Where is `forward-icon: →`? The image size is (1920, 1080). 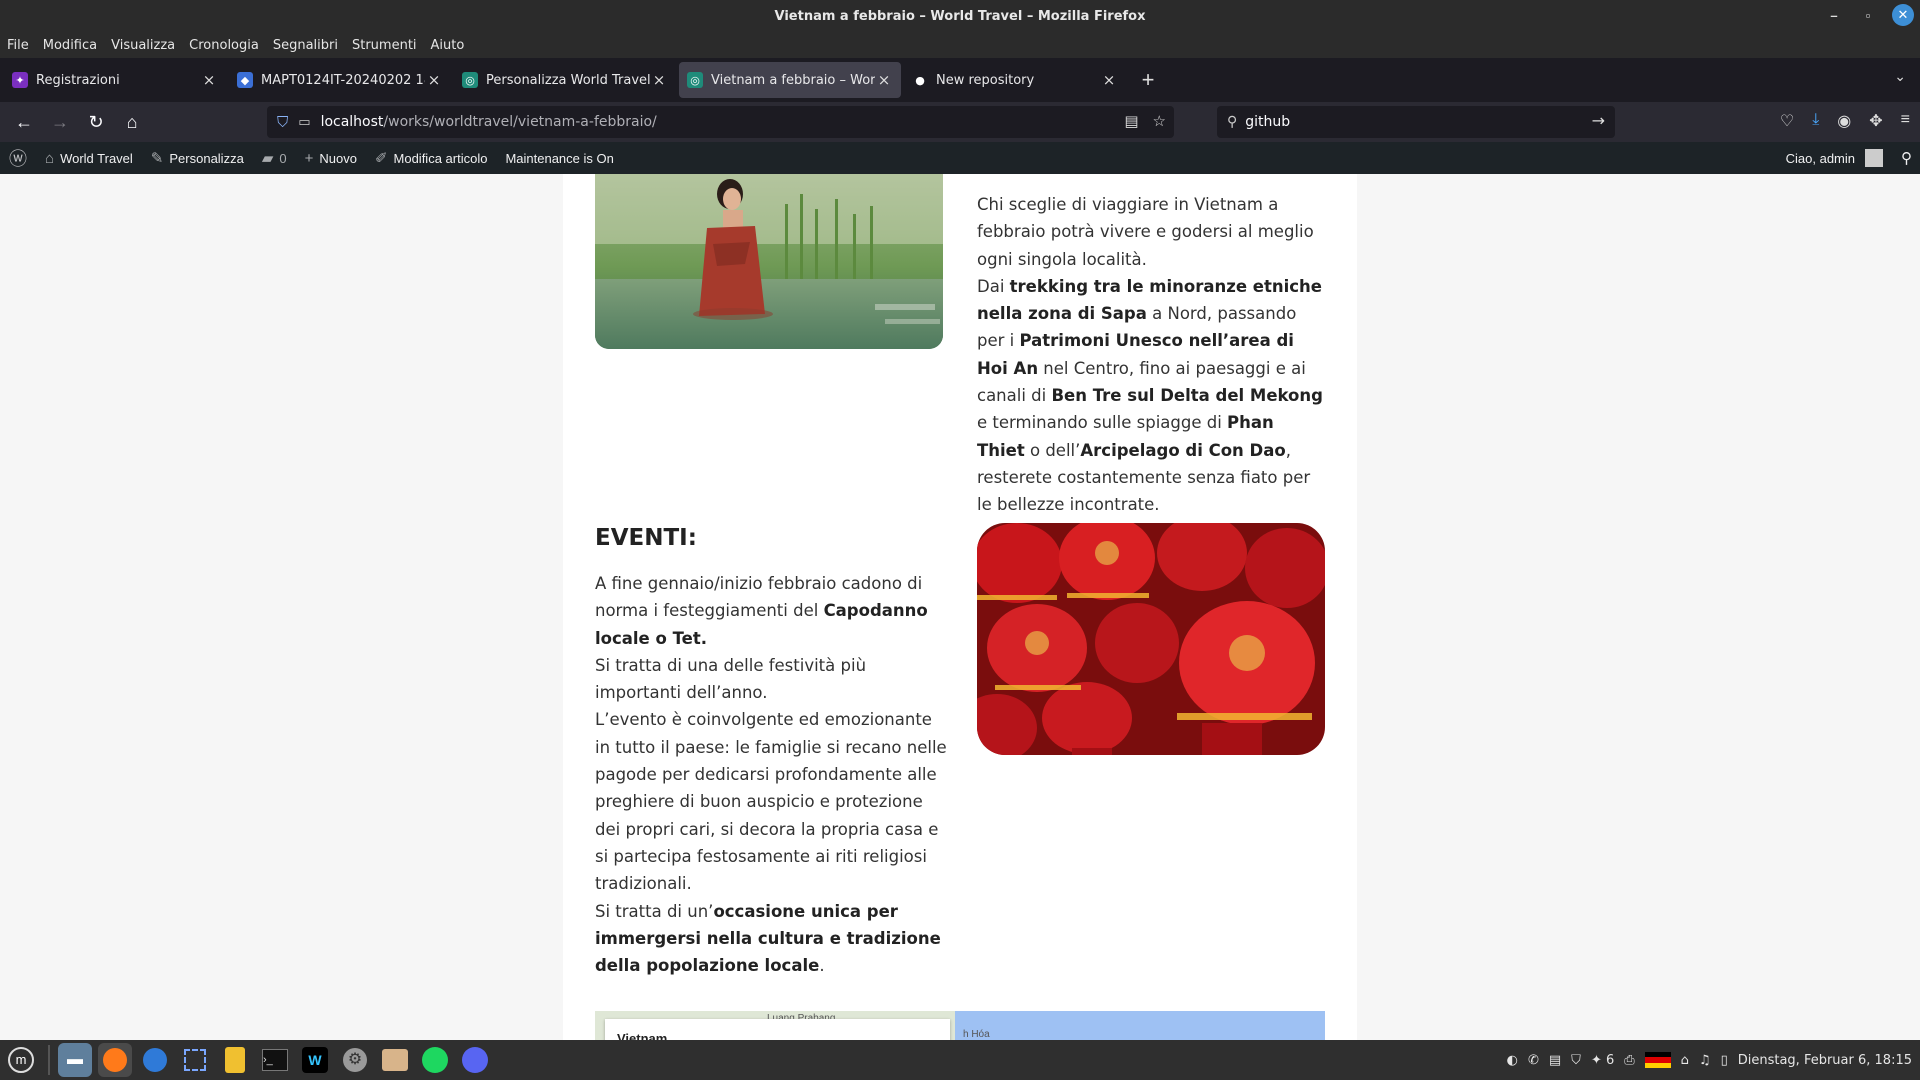
forward-icon: → is located at coordinates (60, 122).